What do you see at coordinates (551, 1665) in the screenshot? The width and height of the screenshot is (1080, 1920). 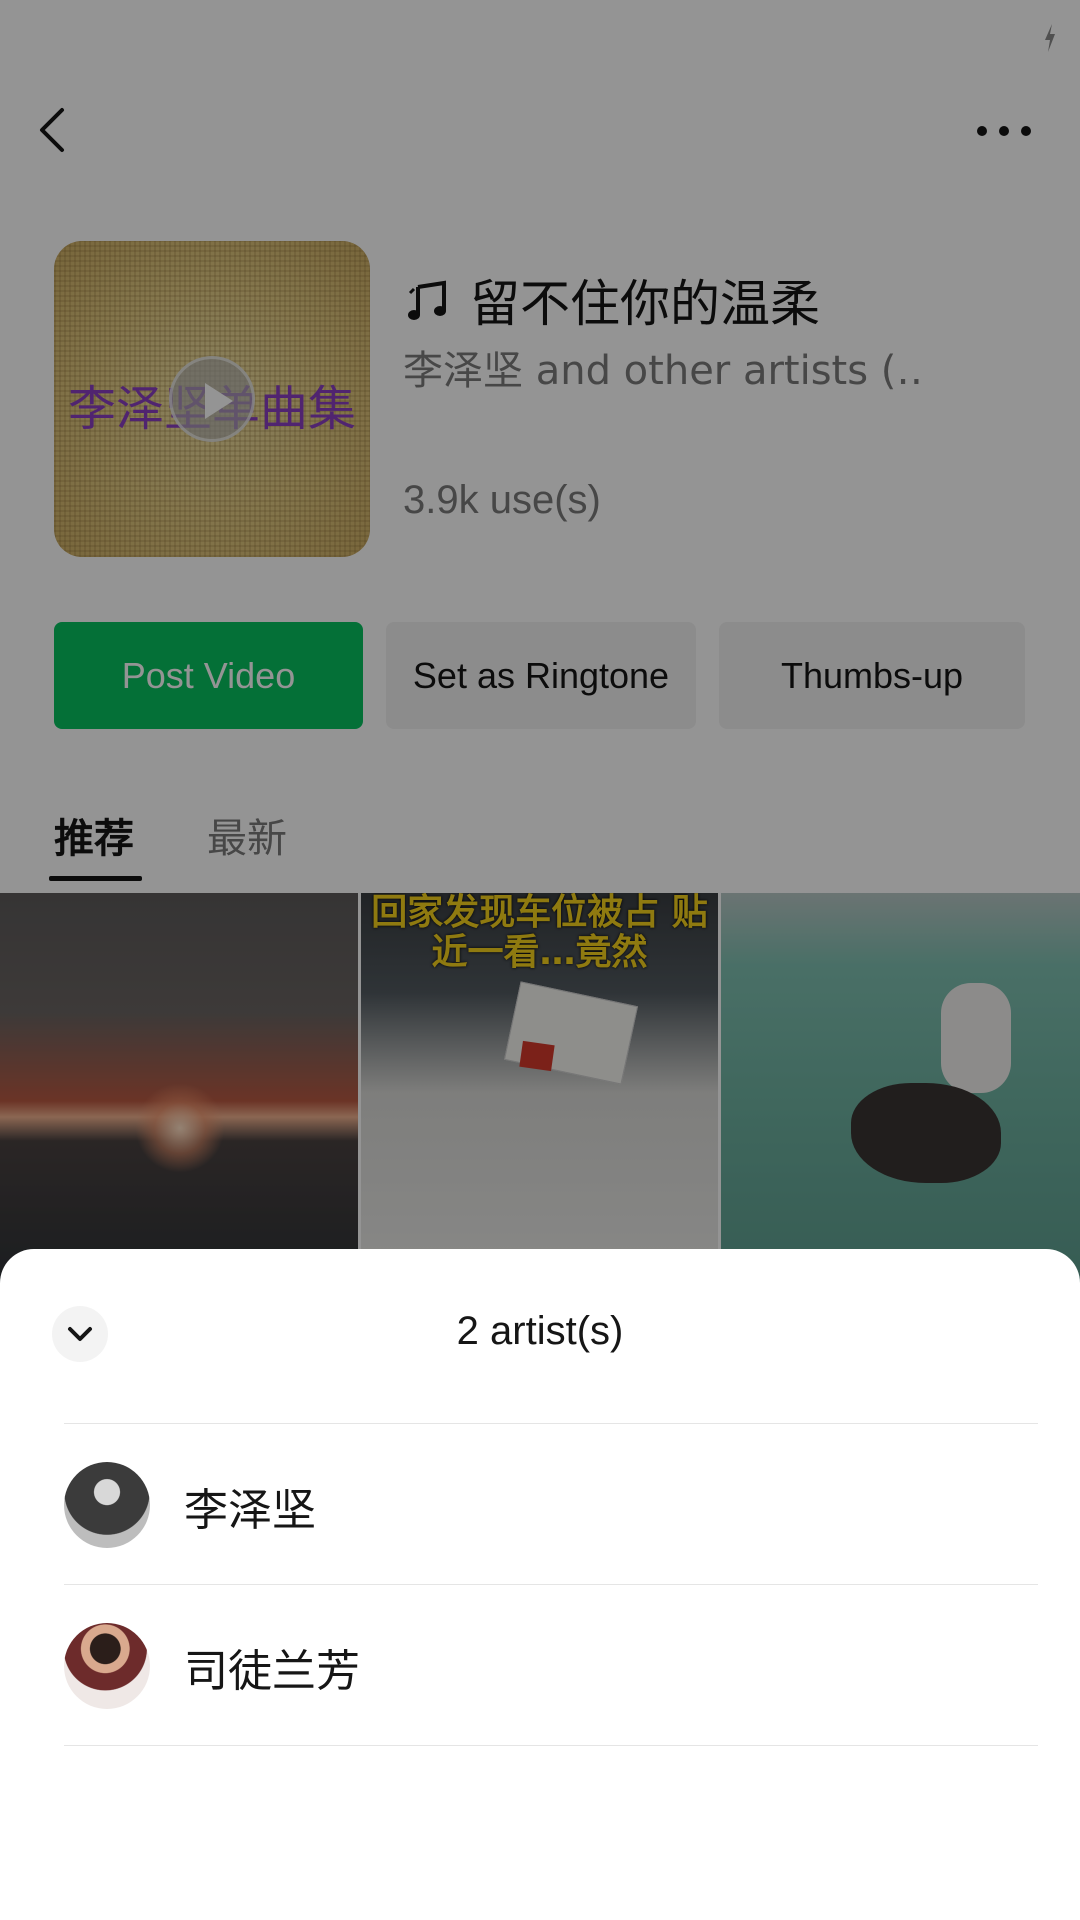 I see `artist-row: 司徒兰芳` at bounding box center [551, 1665].